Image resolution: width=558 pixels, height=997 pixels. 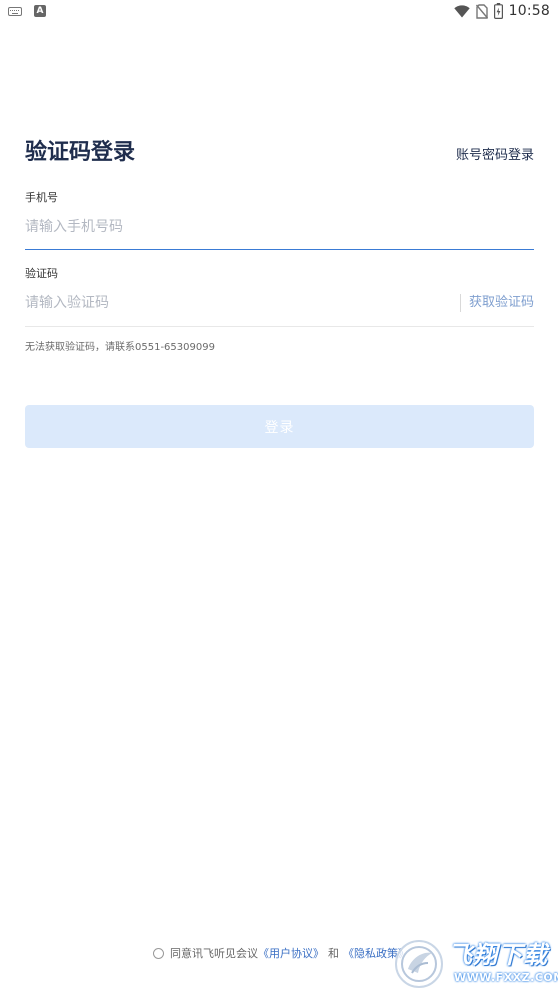 I want to click on help-text: 无法获取验证码，请联系0551-65309099, so click(x=120, y=347).